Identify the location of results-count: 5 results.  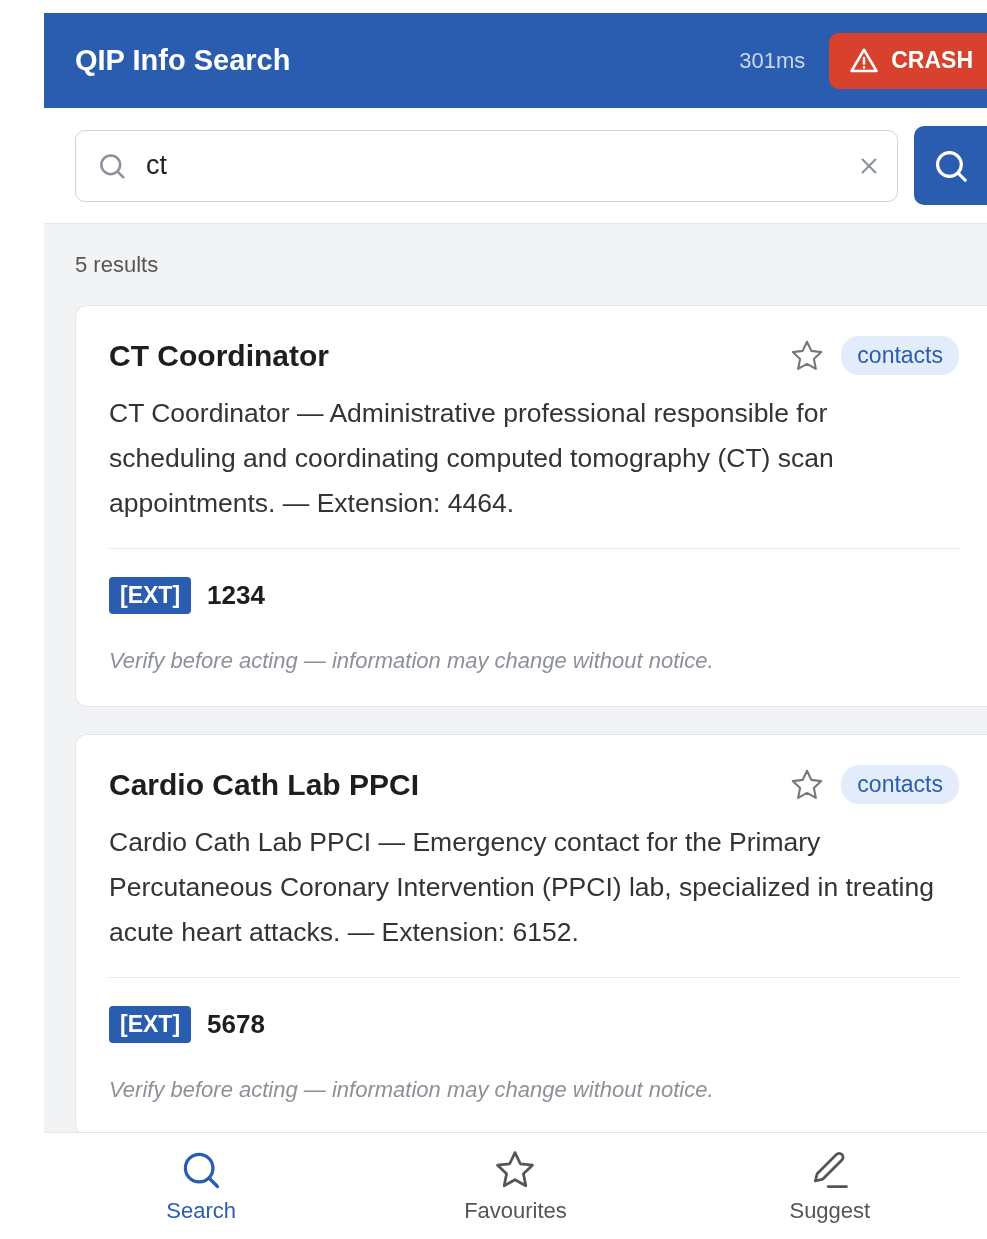
(117, 265).